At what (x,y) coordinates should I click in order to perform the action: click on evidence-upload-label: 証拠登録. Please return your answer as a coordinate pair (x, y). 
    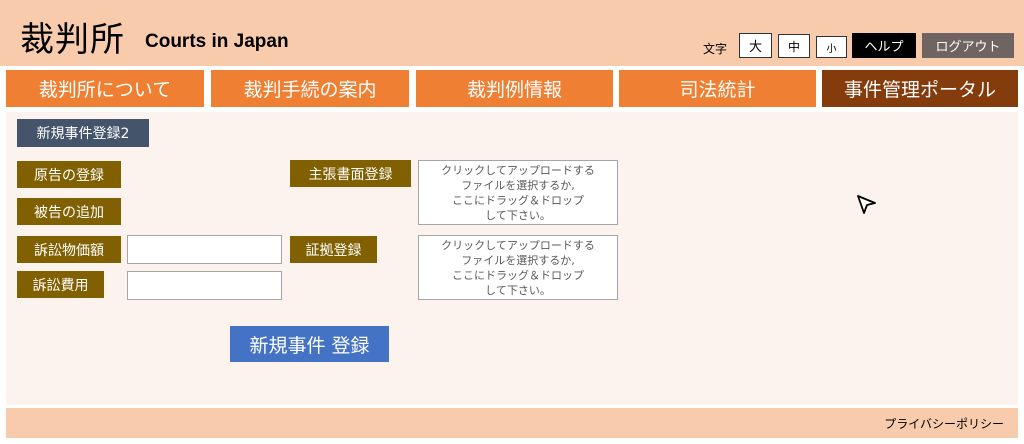
    Looking at the image, I should click on (333, 249).